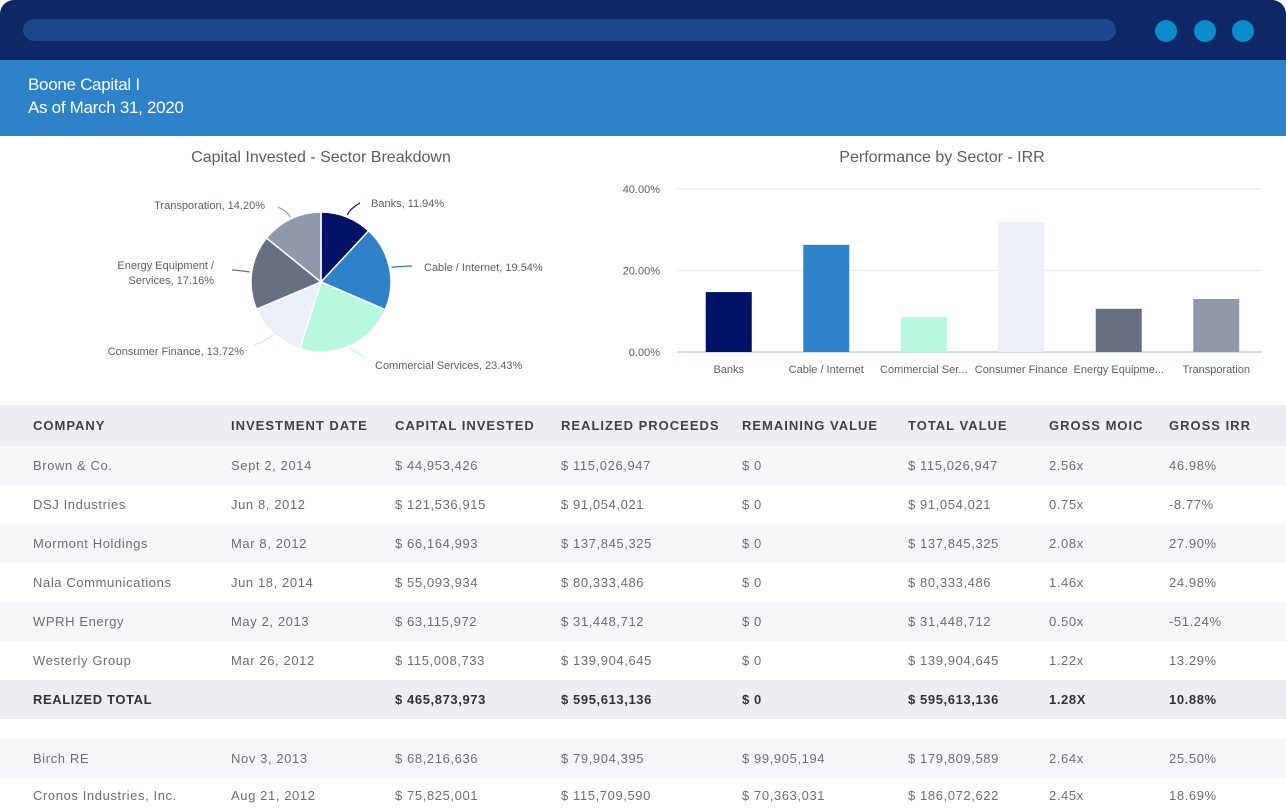 The height and width of the screenshot is (808, 1286). What do you see at coordinates (1067, 699) in the screenshot?
I see `cell-gross-moic: 1.28X` at bounding box center [1067, 699].